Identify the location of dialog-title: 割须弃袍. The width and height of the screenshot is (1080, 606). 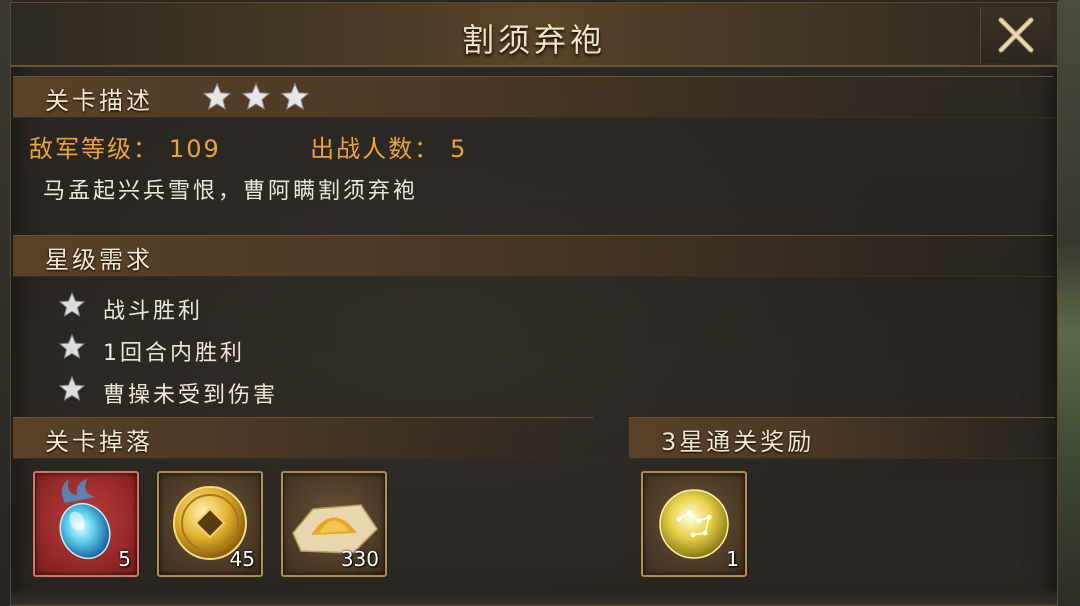
(533, 40).